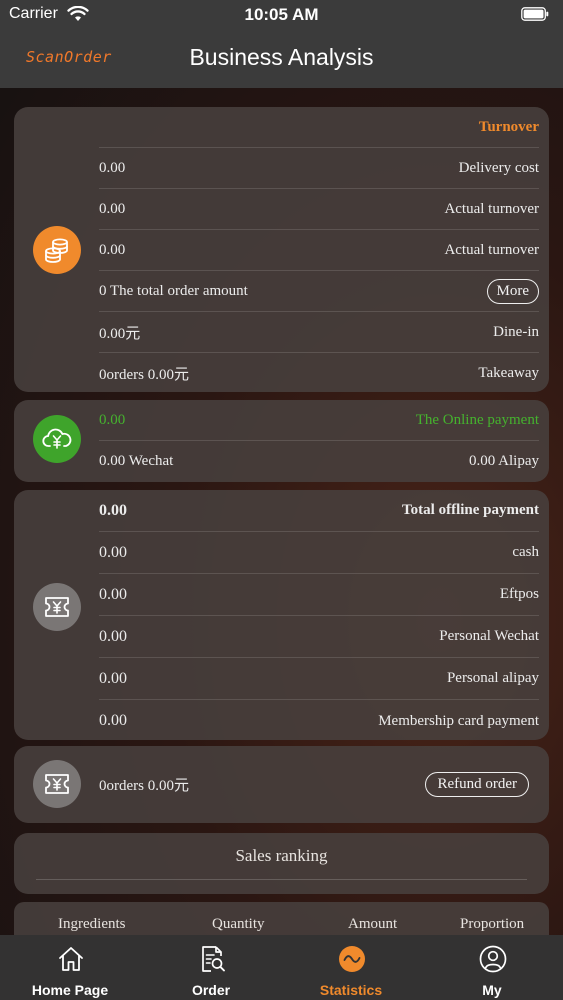 This screenshot has height=1000, width=563. Describe the element at coordinates (458, 720) in the screenshot. I see `membership-label: Membership card payment` at that location.